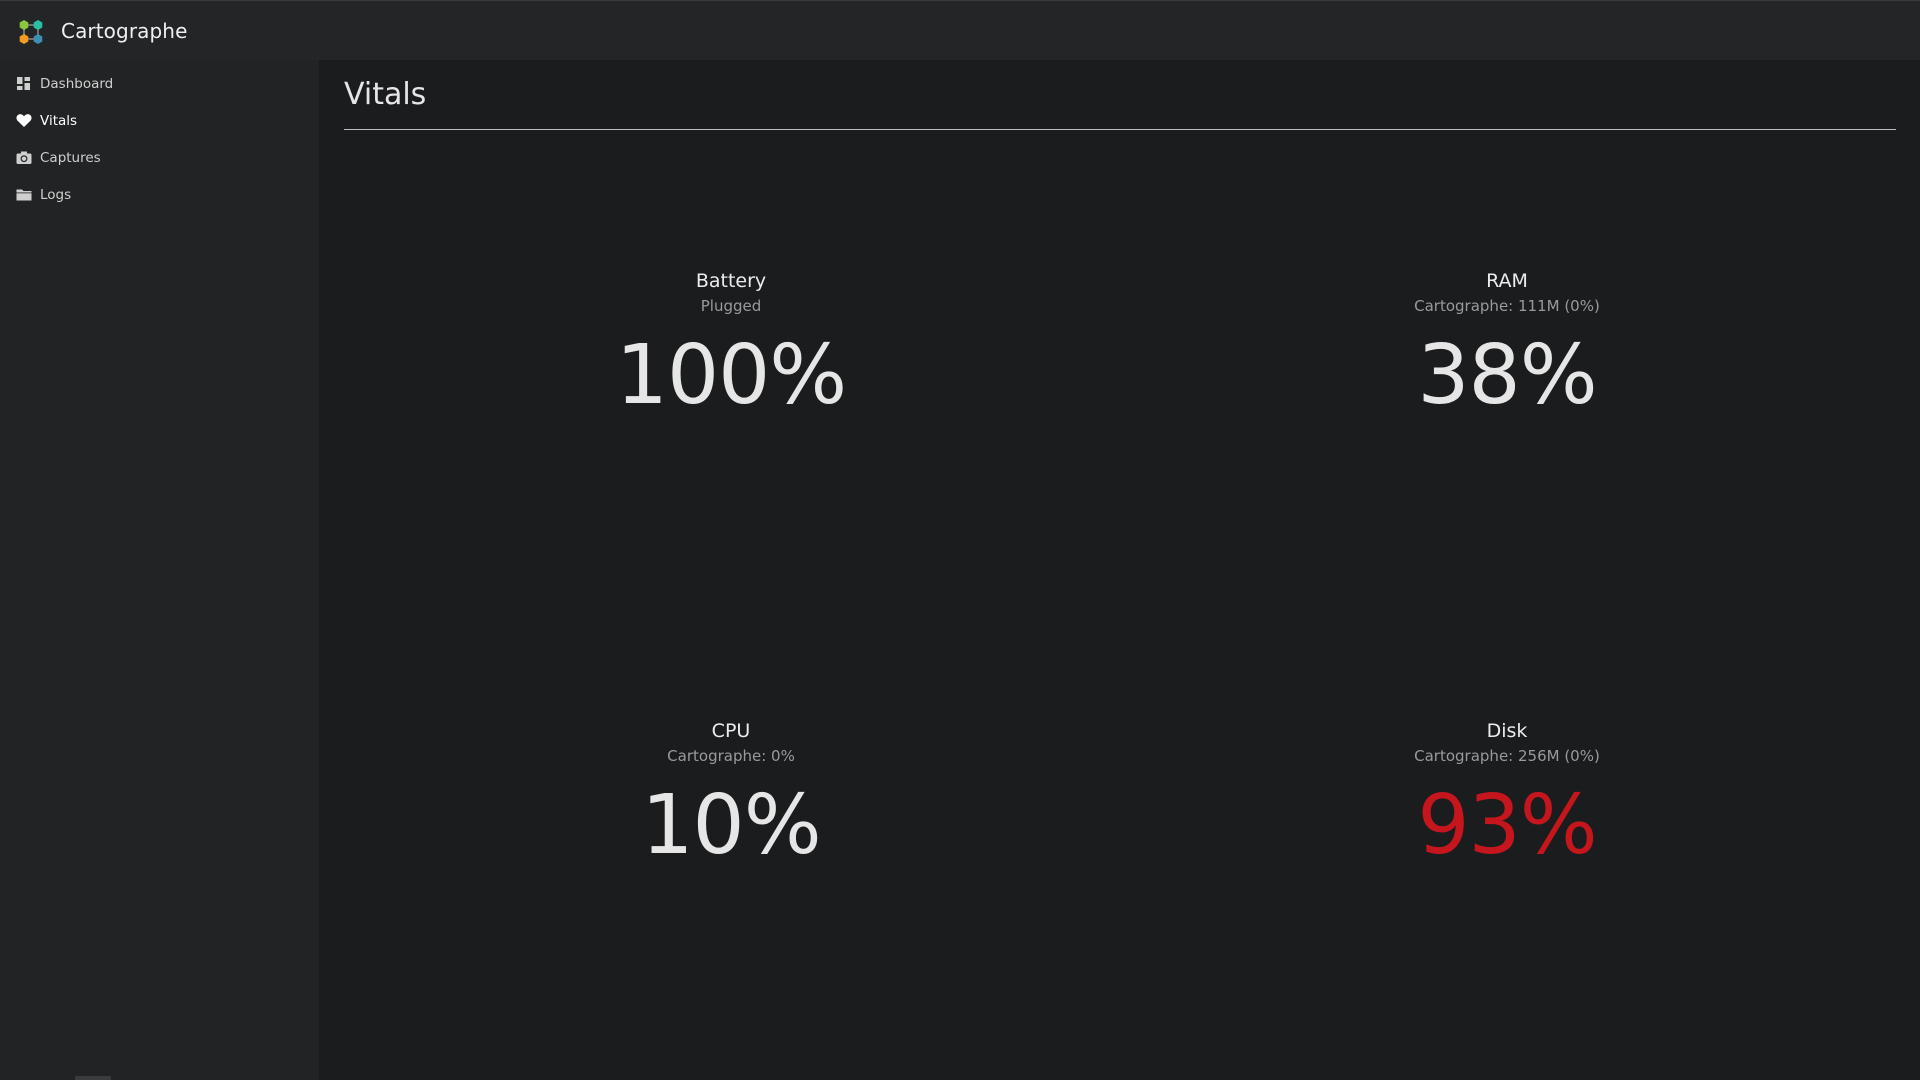 This screenshot has height=1080, width=1920. I want to click on sidebar-resize-handle, so click(93, 1078).